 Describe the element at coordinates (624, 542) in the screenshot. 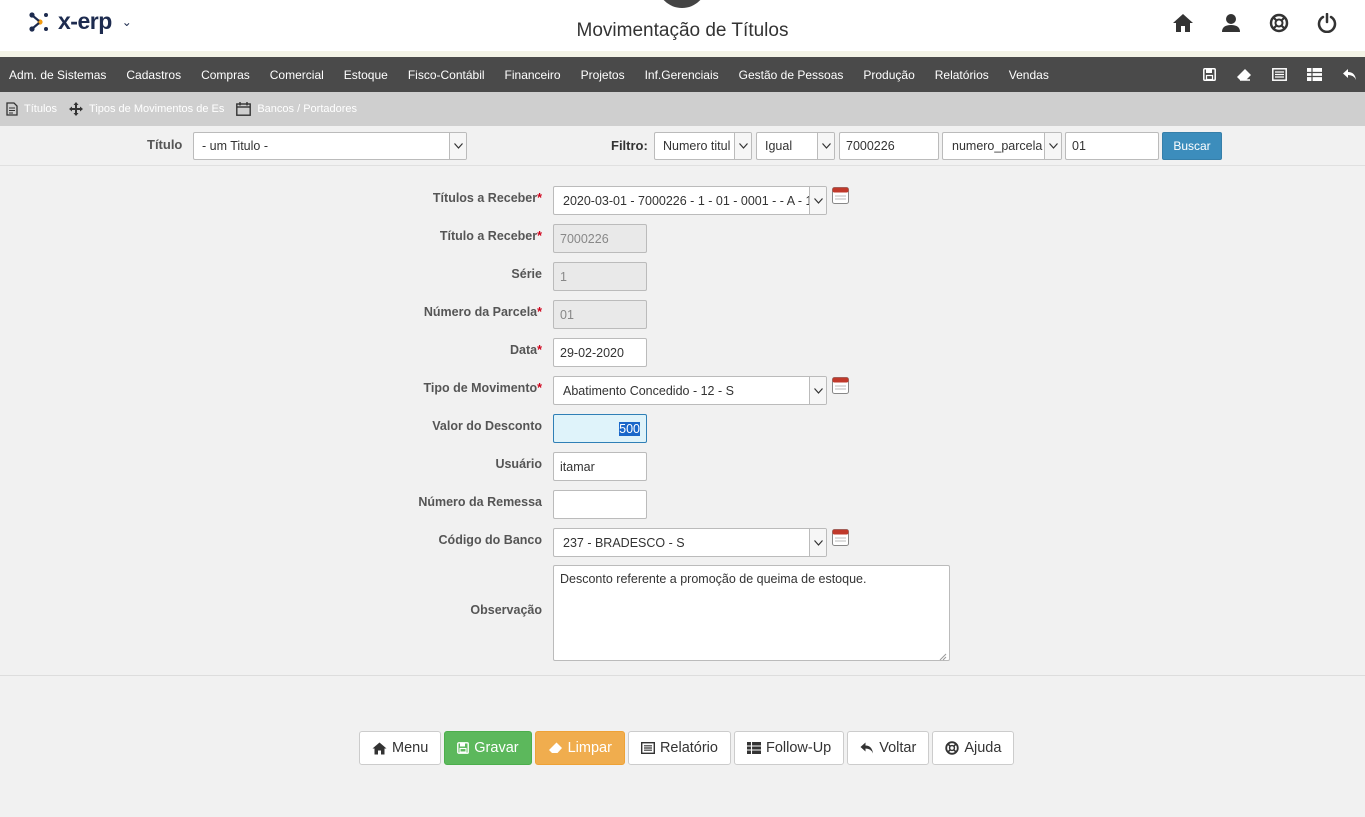

I see `codigo-banco-value: 237 - BRADESCO - S` at that location.